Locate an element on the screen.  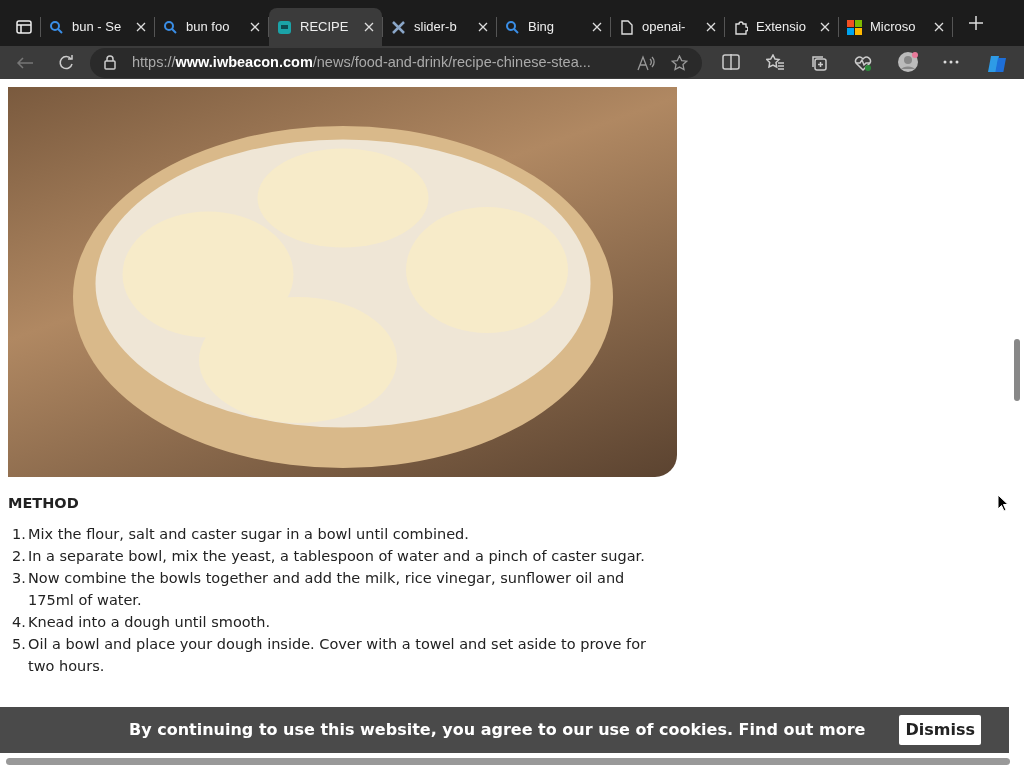
method-step: In a separate bowl, mix the yeast, a tablespoon of water and a pinch of caster sugar. is located at coordinates (336, 555).